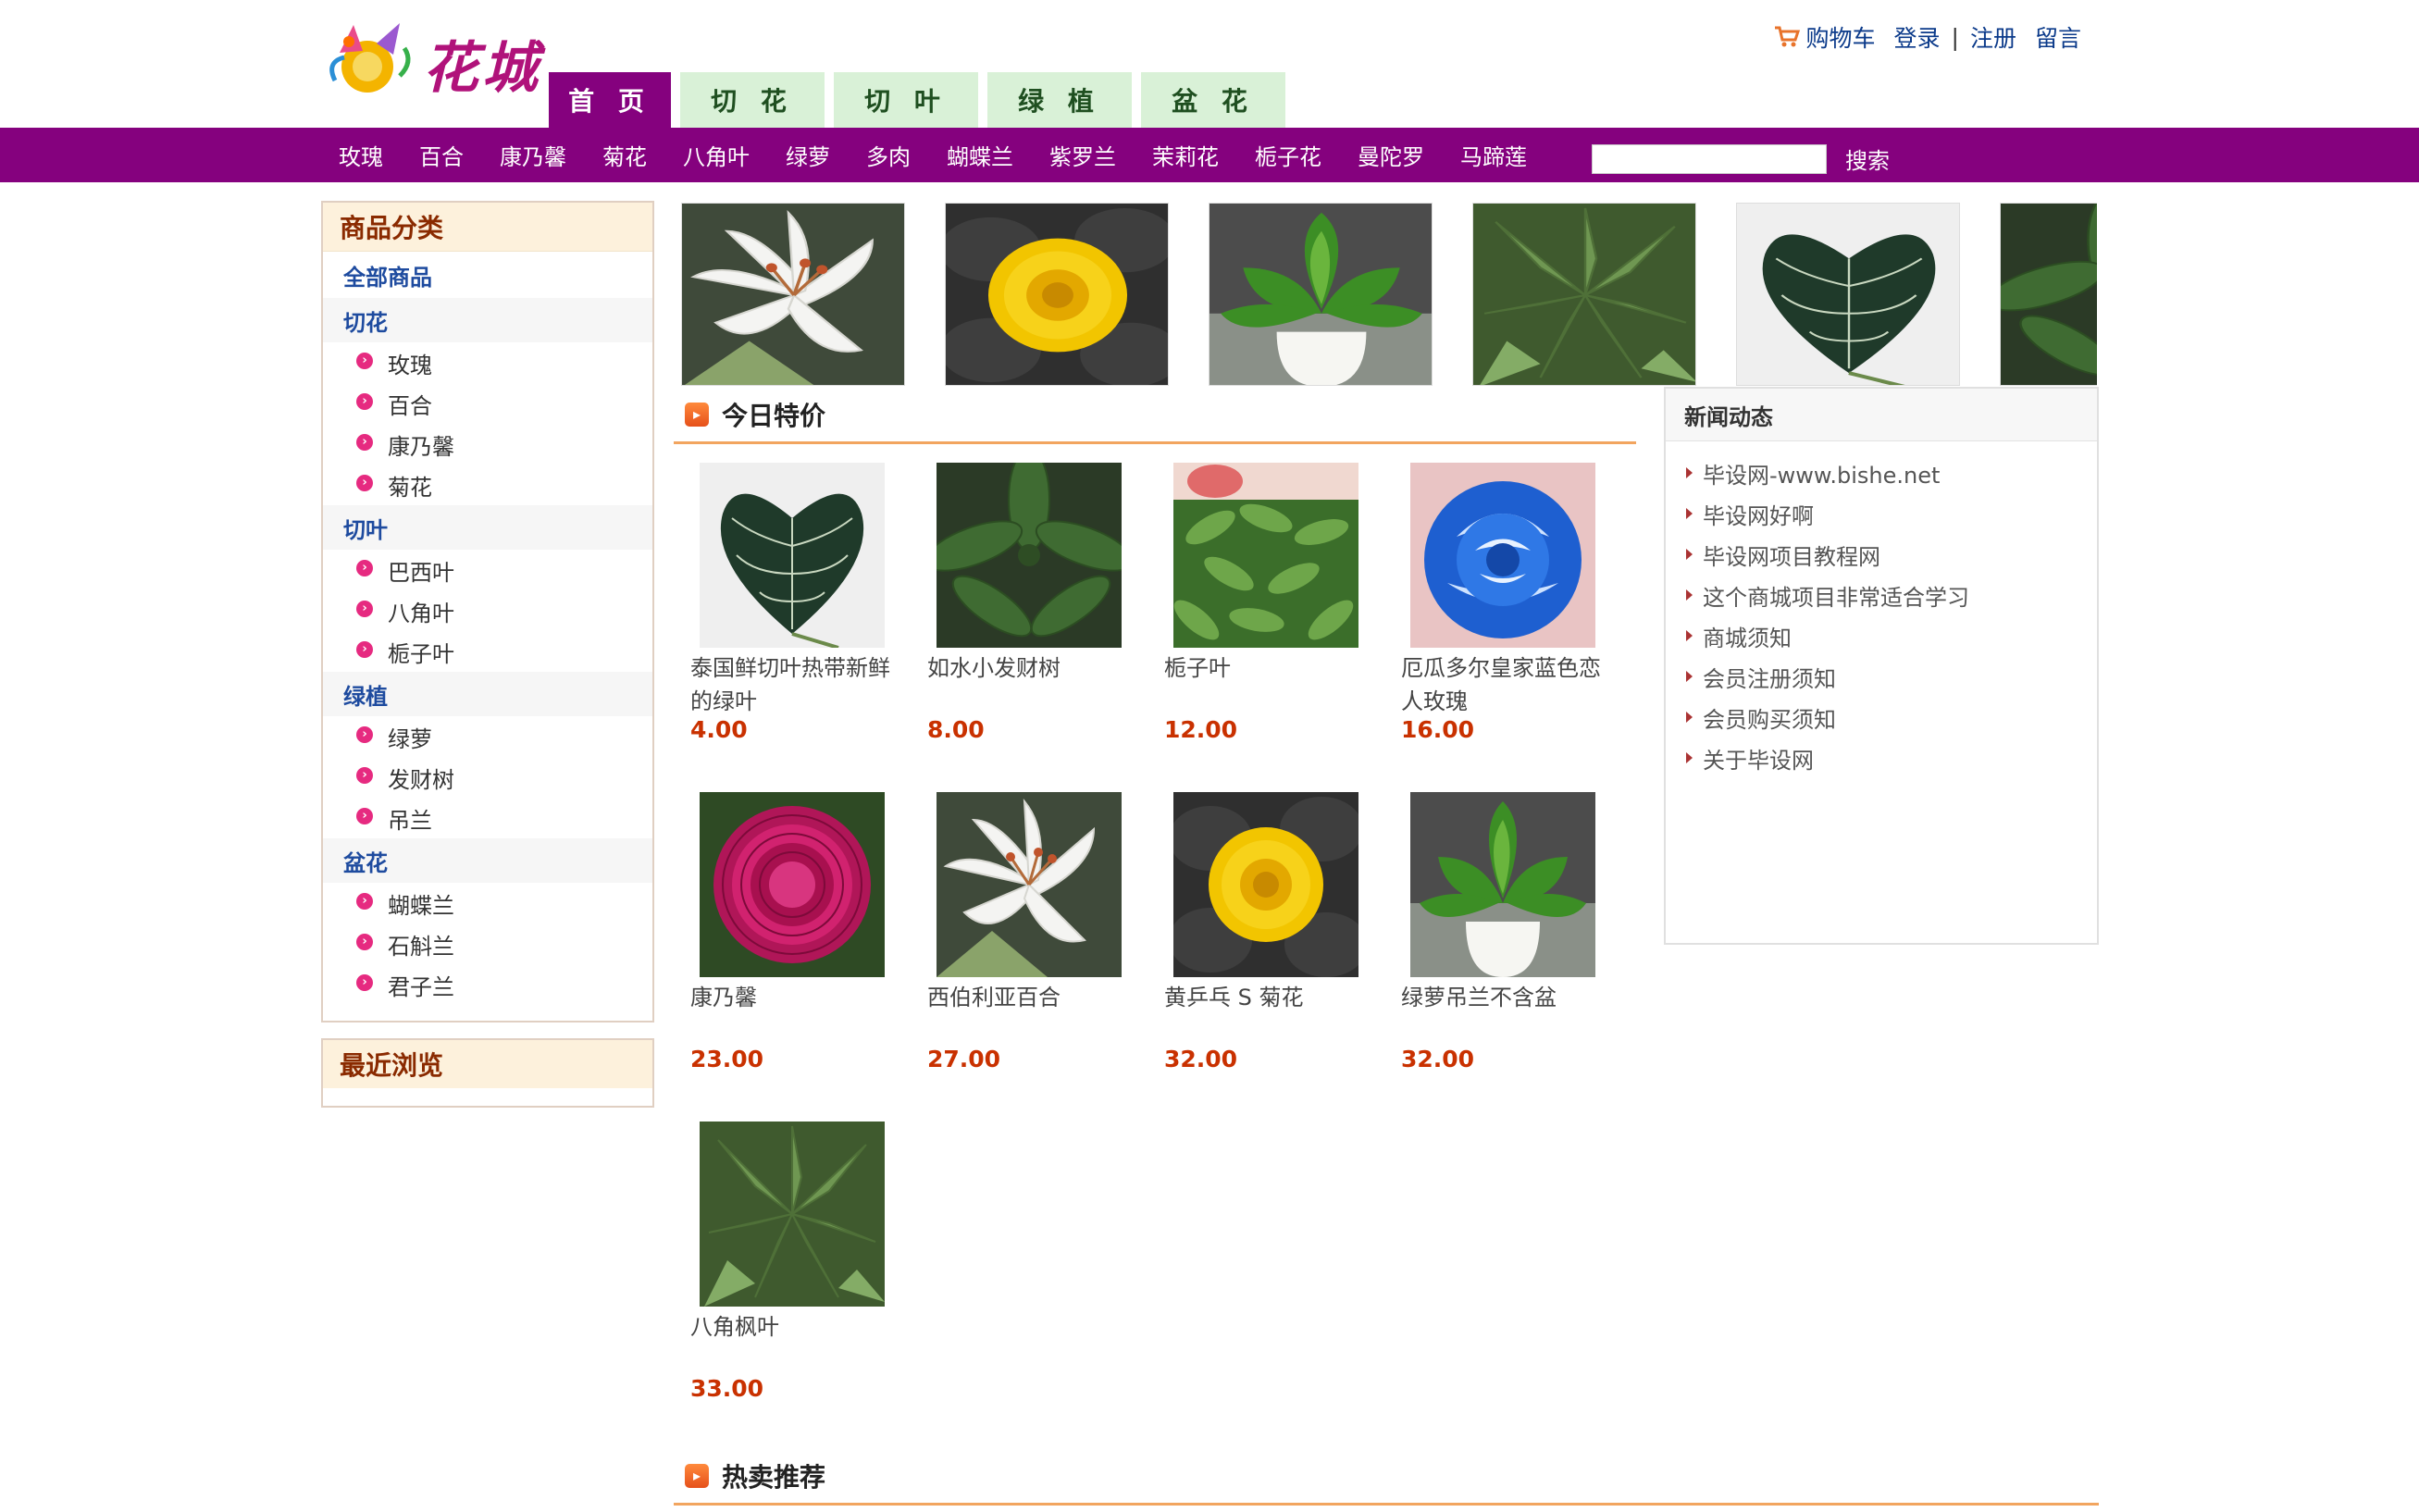  I want to click on search-input, so click(1709, 159).